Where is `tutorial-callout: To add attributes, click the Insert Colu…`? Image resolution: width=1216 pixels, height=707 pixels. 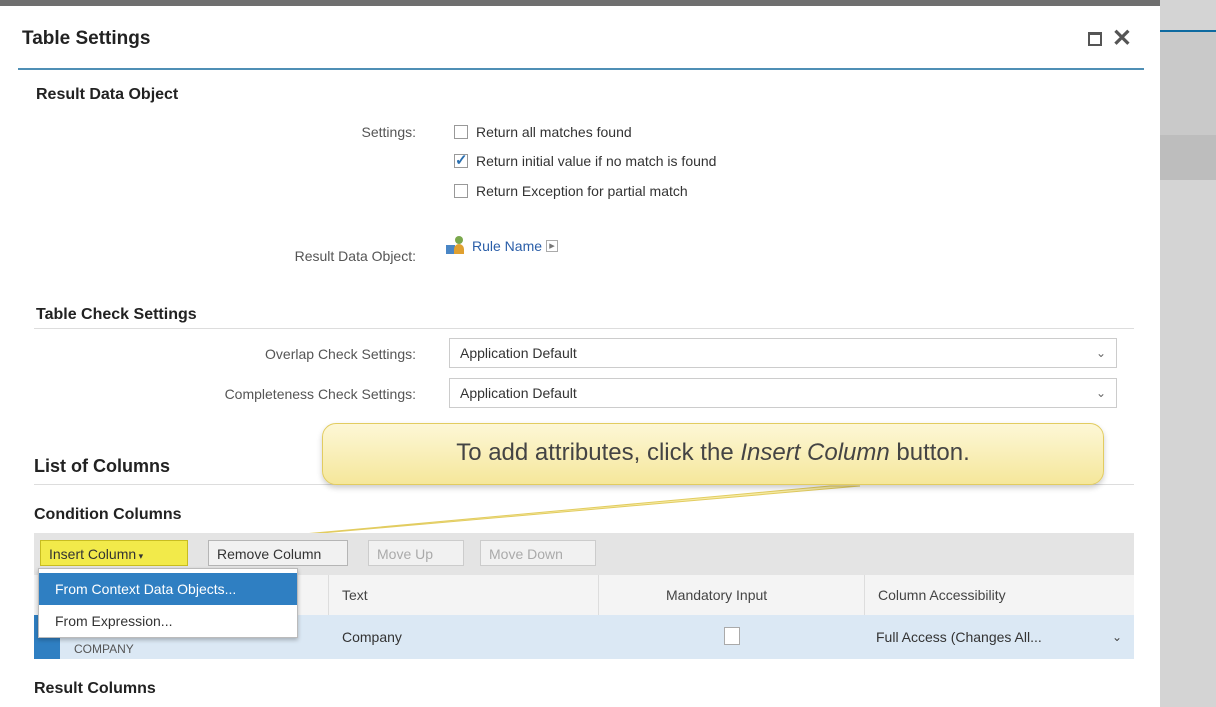 tutorial-callout: To add attributes, click the Insert Colu… is located at coordinates (713, 454).